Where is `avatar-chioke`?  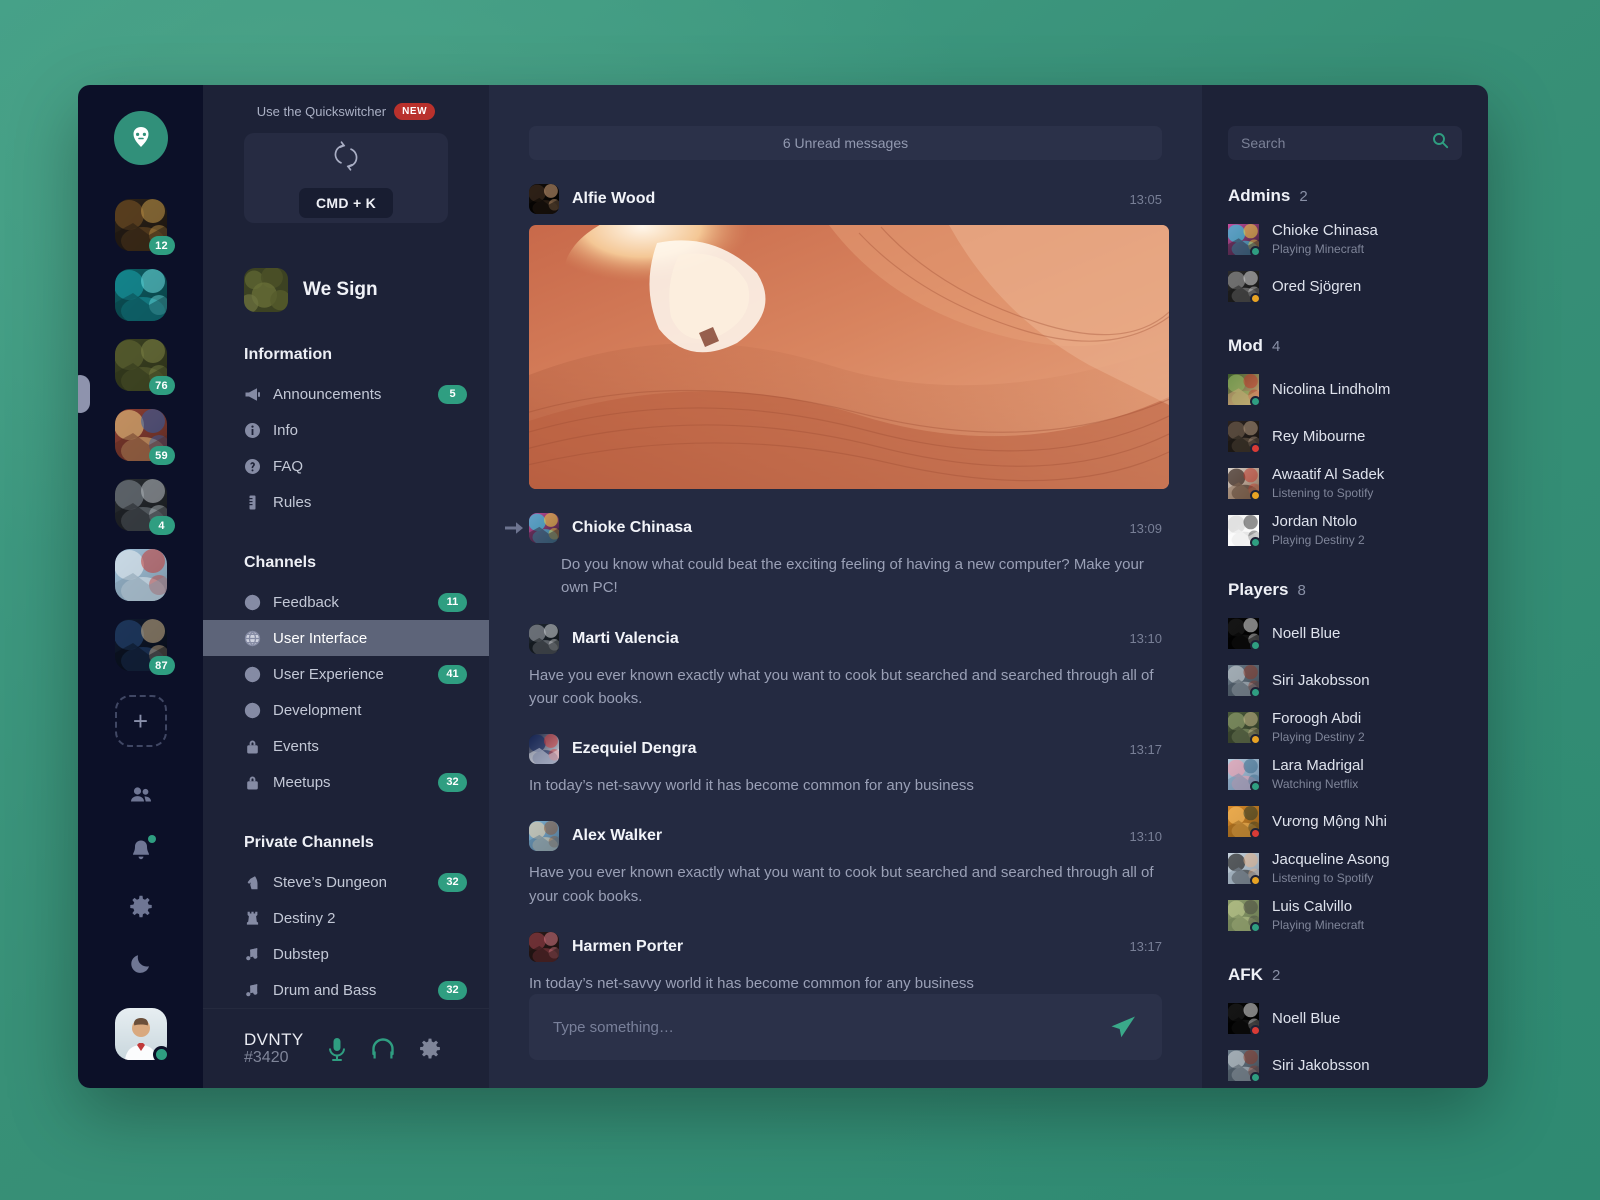
avatar-chioke is located at coordinates (544, 528).